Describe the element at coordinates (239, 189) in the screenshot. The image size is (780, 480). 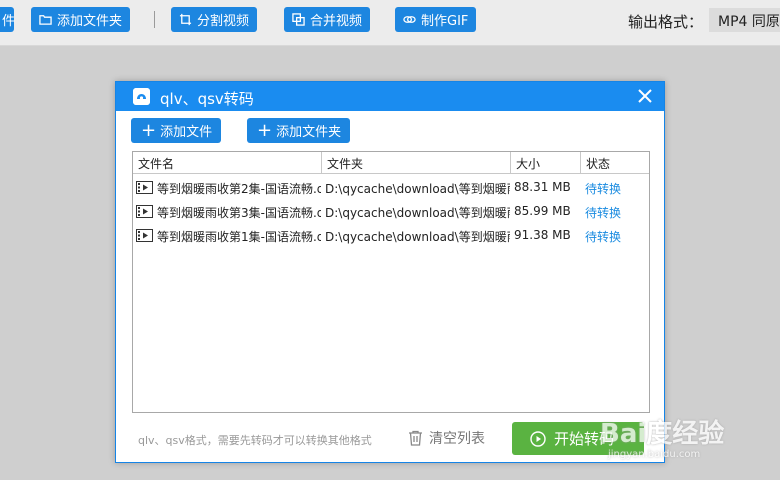
I see `file-name-cell: 等到烟暖雨收第2集-国语流畅.q` at that location.